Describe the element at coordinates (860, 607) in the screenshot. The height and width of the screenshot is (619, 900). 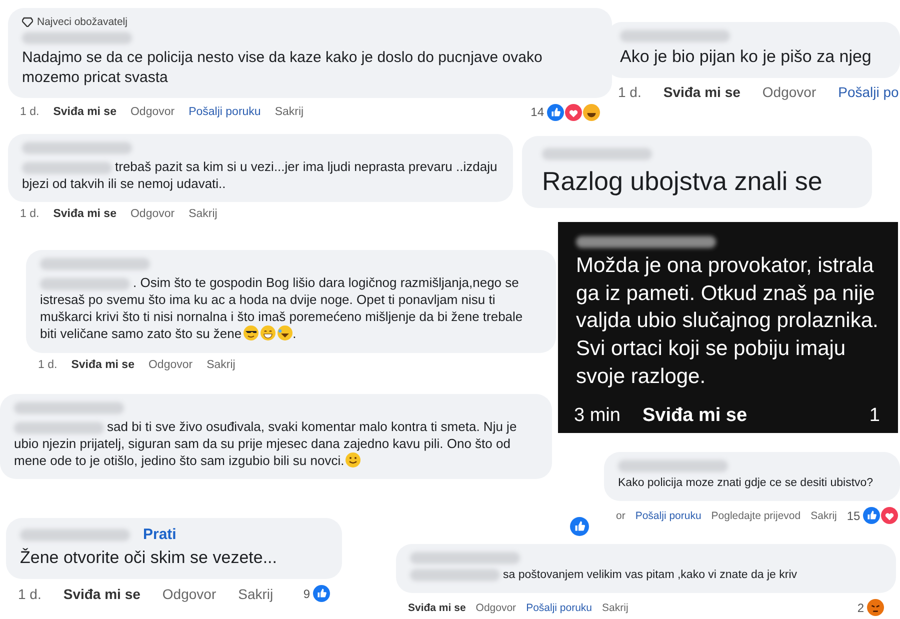
I see `reaction-count: 2` at that location.